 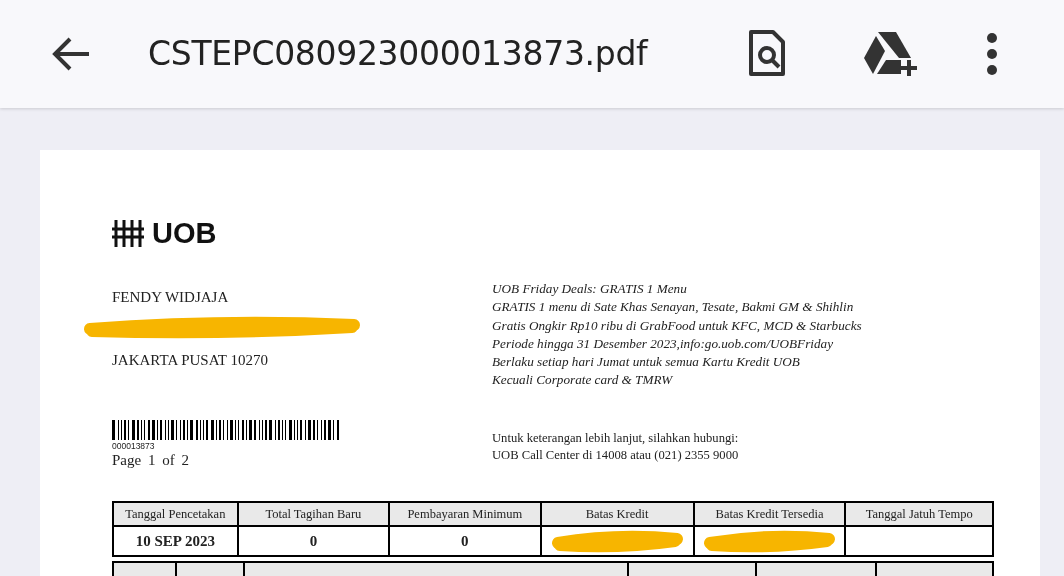 What do you see at coordinates (767, 54) in the screenshot?
I see `document-search-icon` at bounding box center [767, 54].